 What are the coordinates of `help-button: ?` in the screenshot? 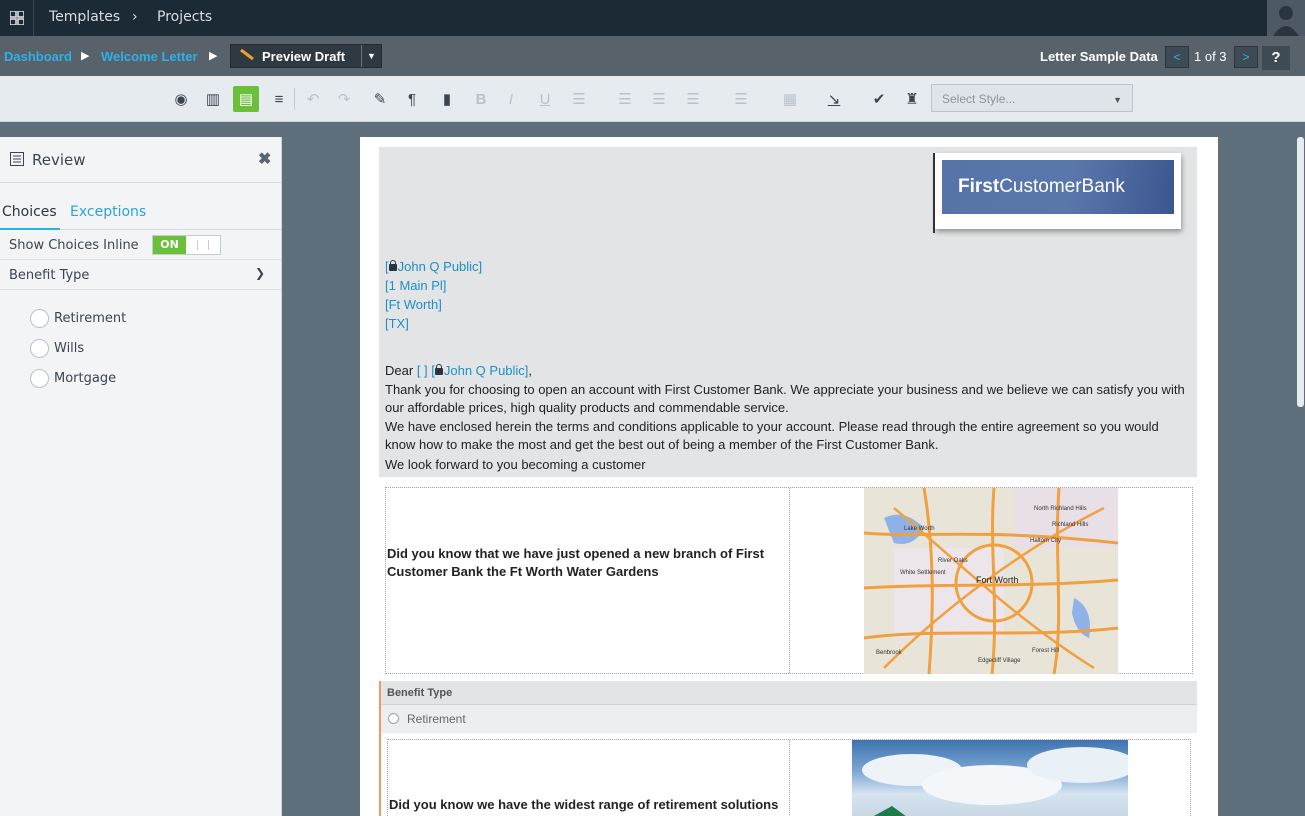 It's located at (1276, 58).